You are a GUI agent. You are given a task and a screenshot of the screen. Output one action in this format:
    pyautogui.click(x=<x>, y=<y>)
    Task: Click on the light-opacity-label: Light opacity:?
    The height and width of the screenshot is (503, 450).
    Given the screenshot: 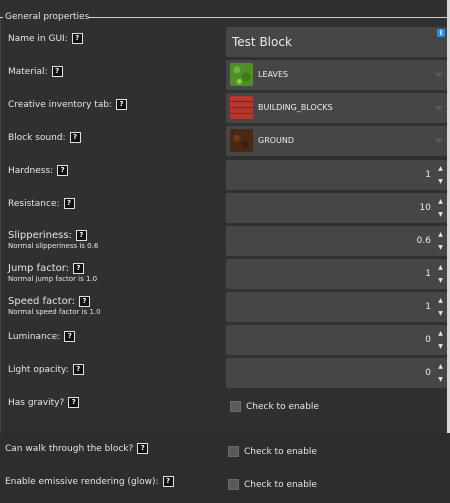 What is the action you would take?
    pyautogui.click(x=46, y=369)
    